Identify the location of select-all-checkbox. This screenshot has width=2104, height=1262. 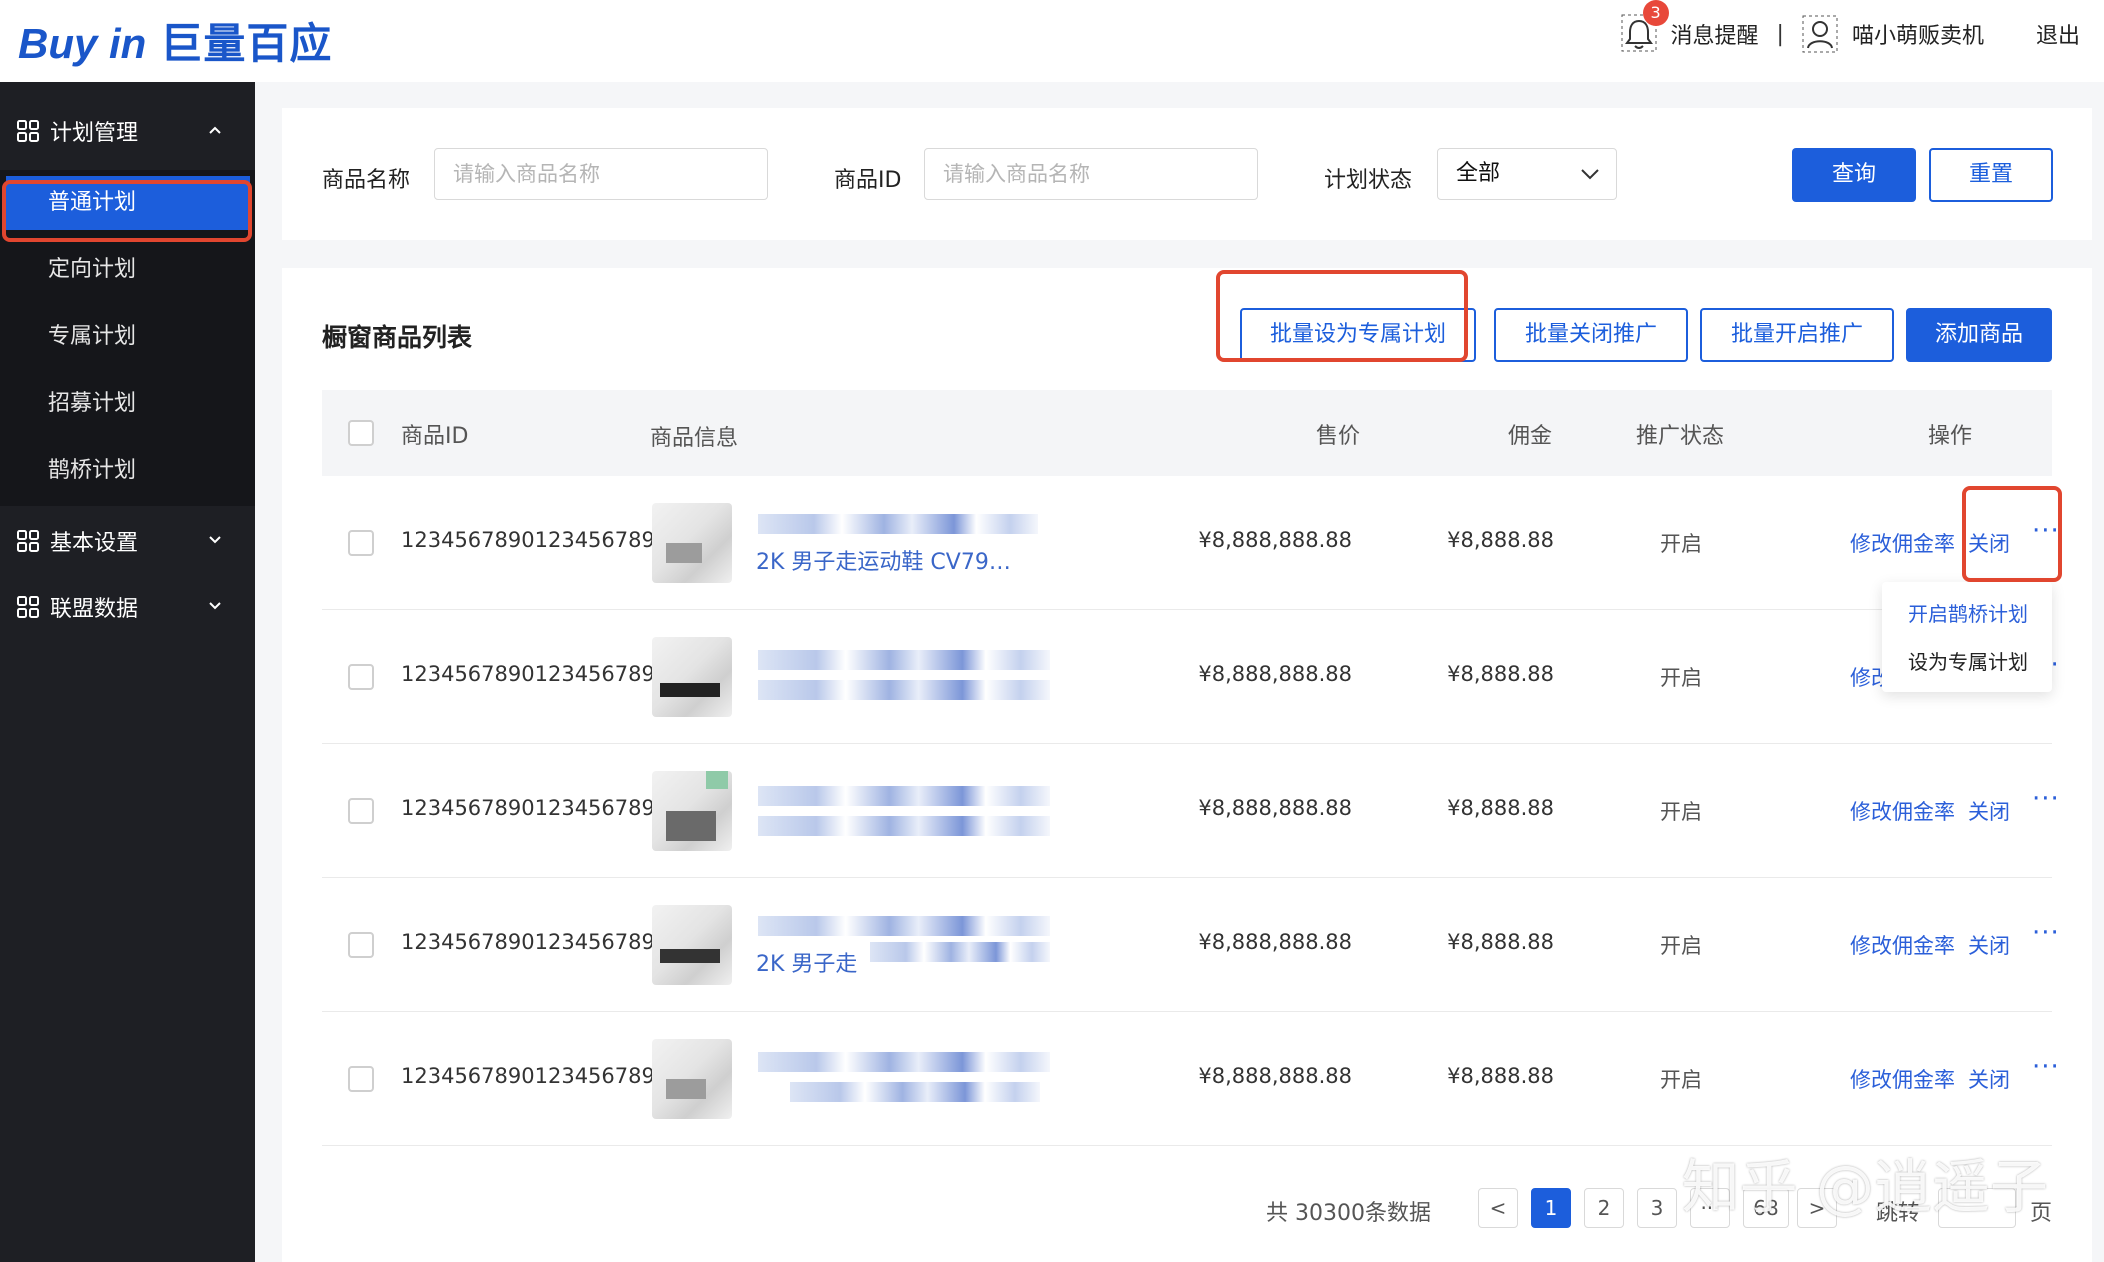
(361, 433).